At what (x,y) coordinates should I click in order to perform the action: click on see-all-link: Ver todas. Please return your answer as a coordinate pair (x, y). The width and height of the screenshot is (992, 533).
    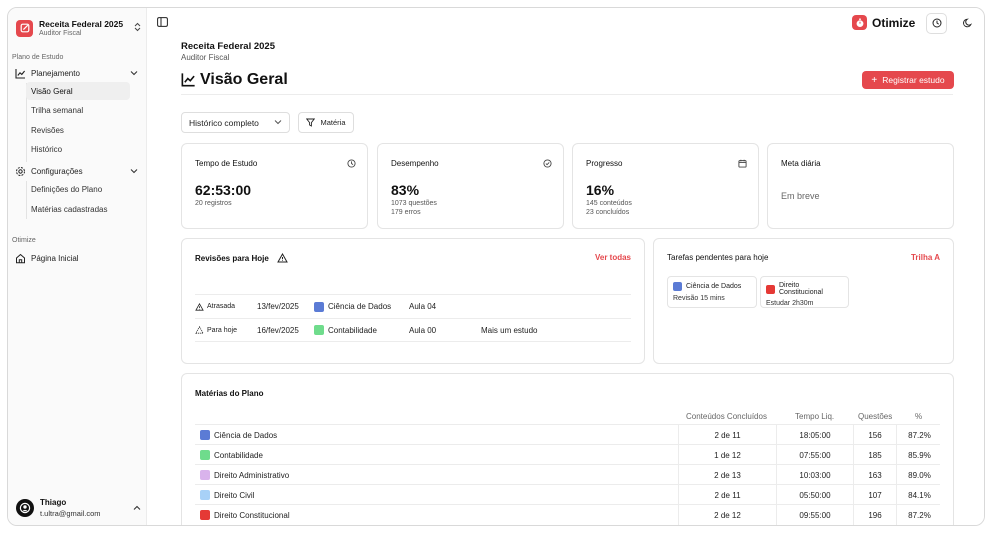
    Looking at the image, I should click on (613, 257).